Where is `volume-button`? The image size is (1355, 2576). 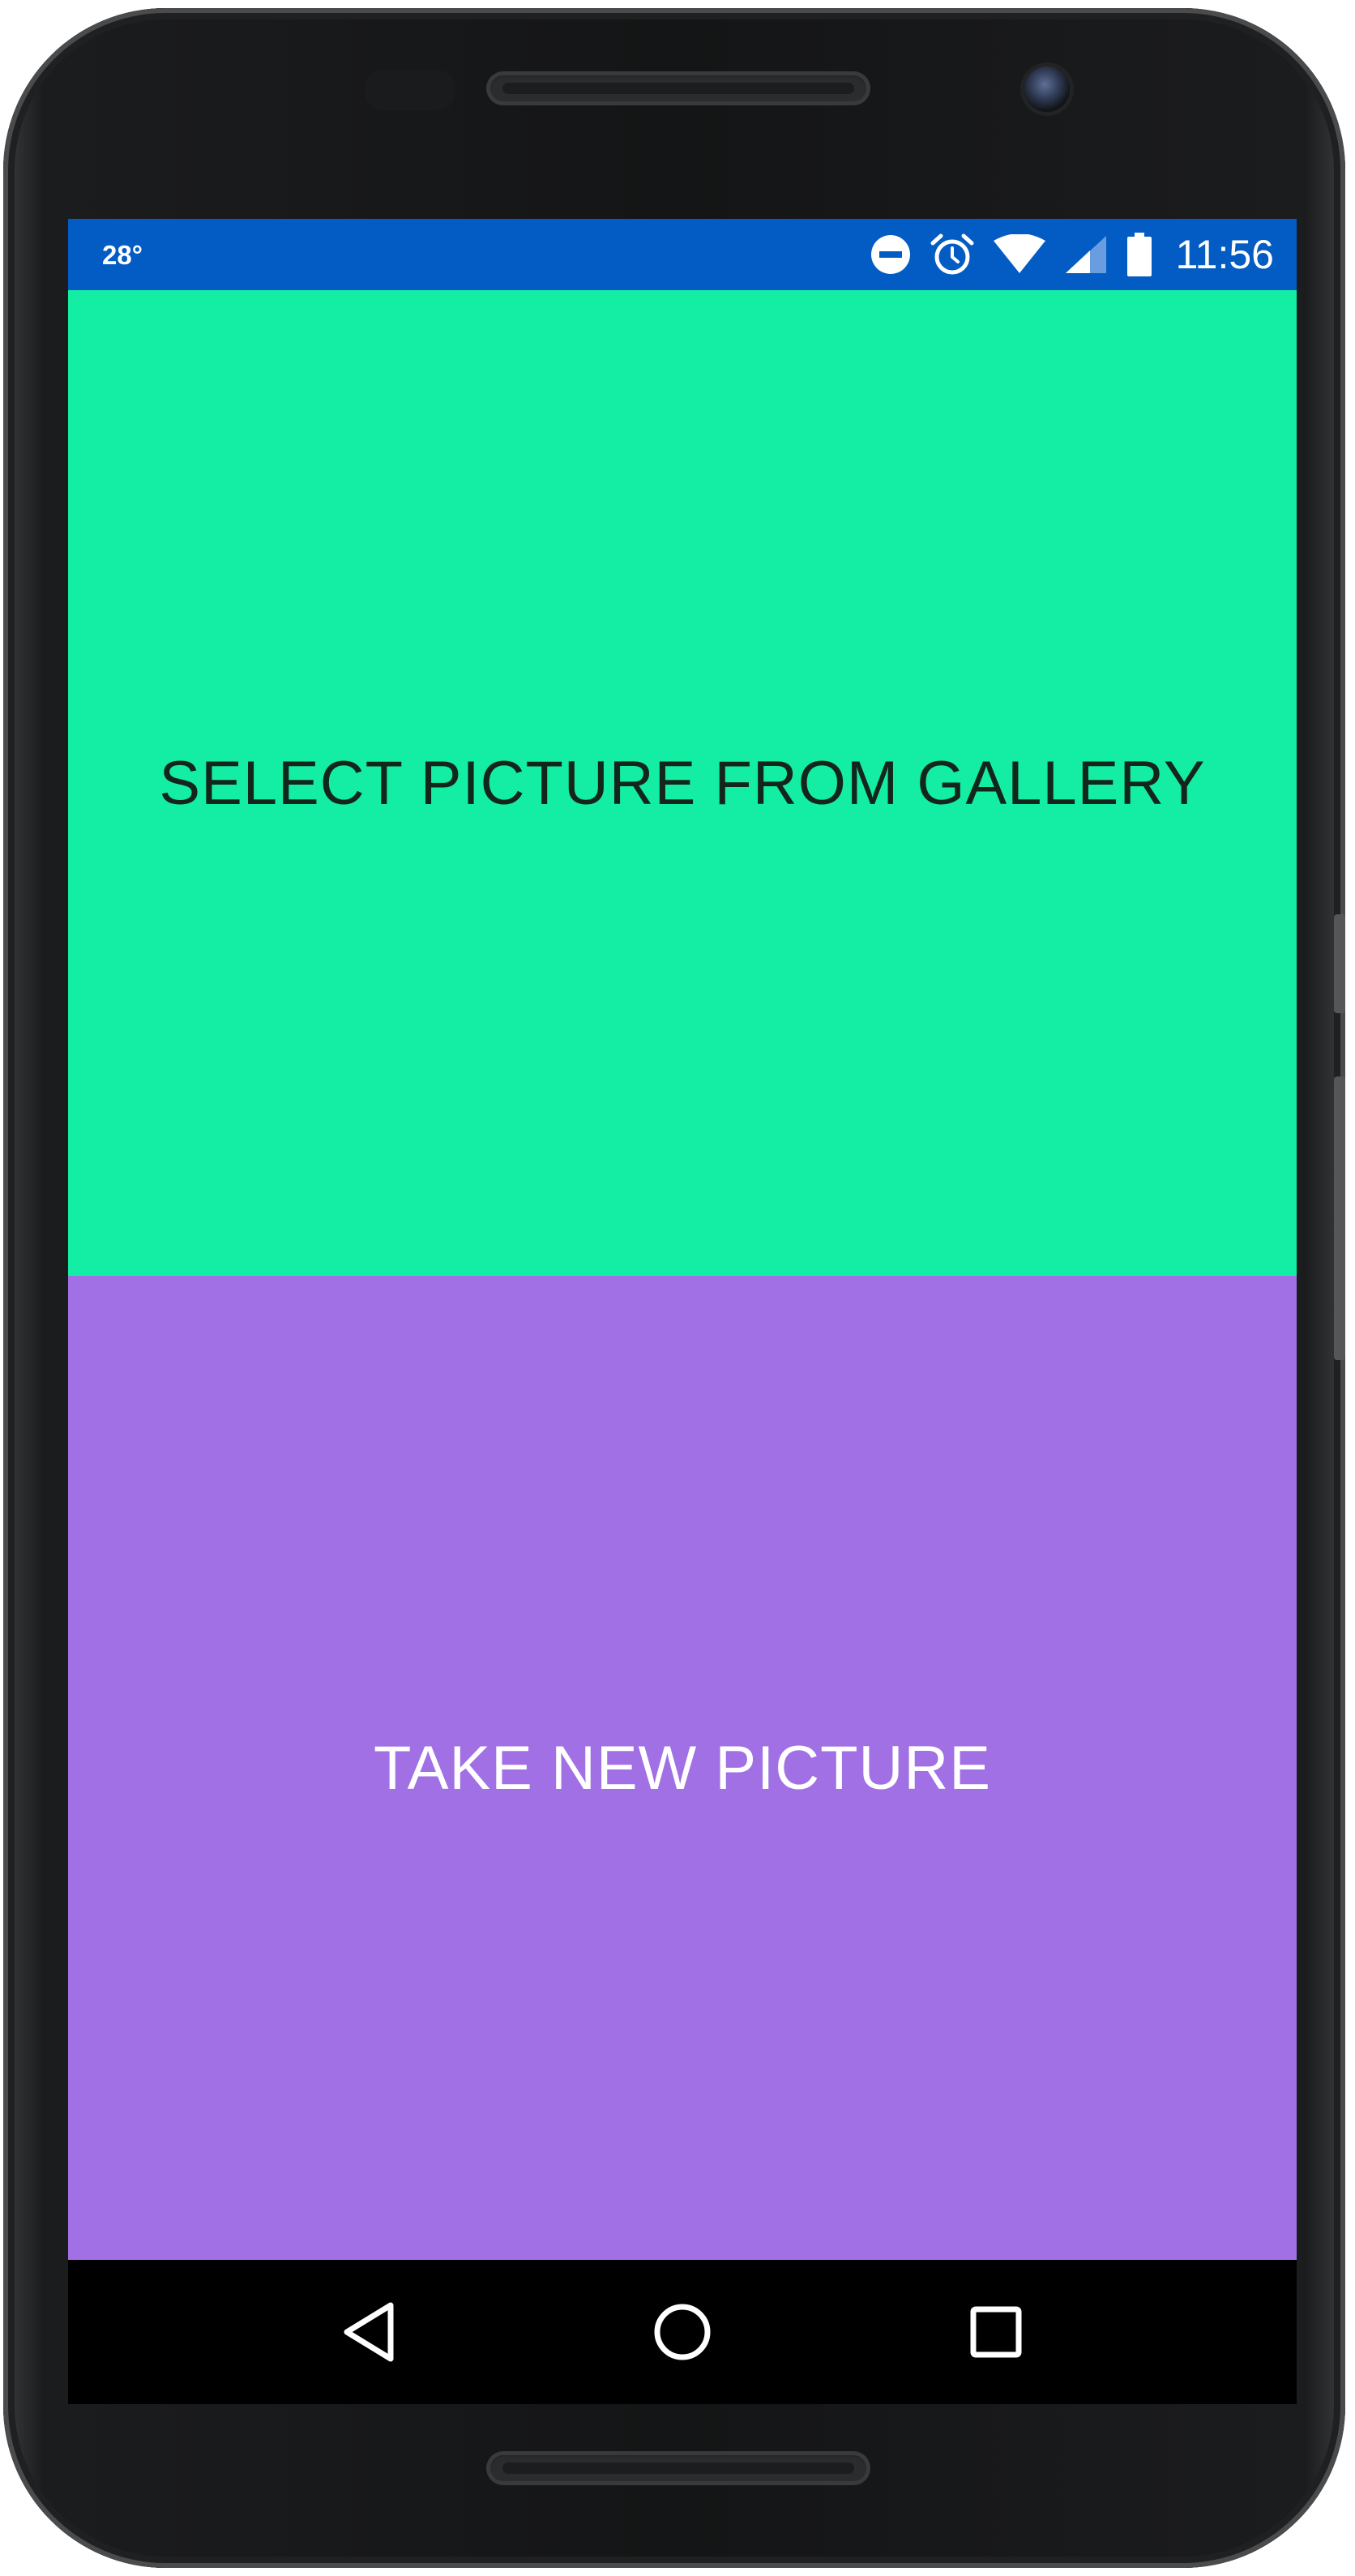 volume-button is located at coordinates (1339, 1218).